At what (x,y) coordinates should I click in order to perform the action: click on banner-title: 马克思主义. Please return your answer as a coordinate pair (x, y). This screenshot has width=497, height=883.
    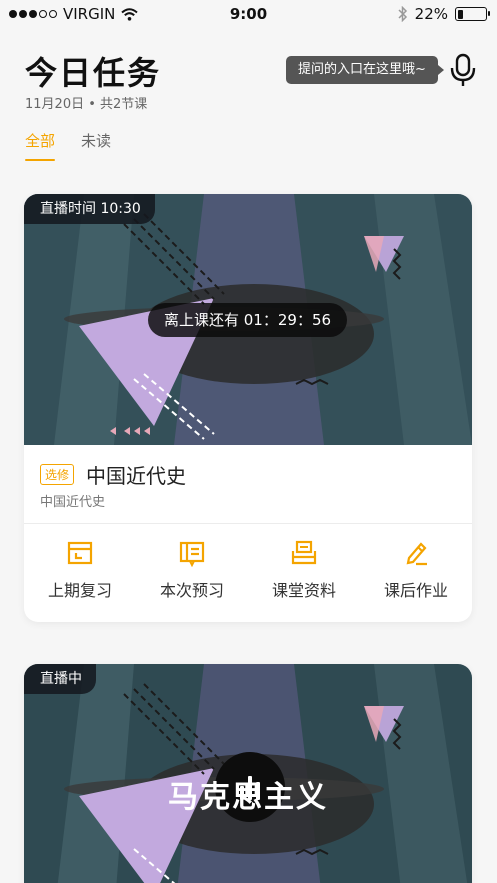
    Looking at the image, I should click on (248, 797).